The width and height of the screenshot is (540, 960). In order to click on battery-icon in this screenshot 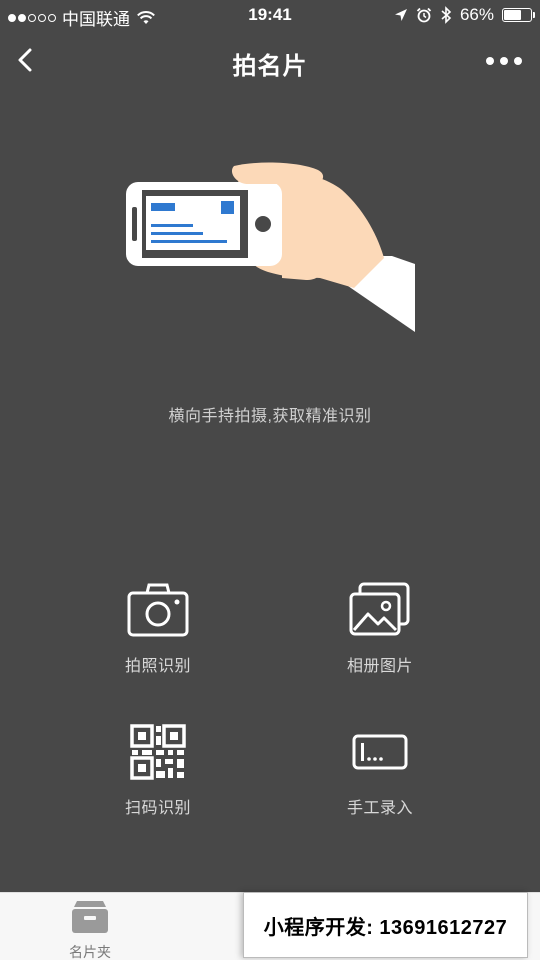, I will do `click(518, 15)`.